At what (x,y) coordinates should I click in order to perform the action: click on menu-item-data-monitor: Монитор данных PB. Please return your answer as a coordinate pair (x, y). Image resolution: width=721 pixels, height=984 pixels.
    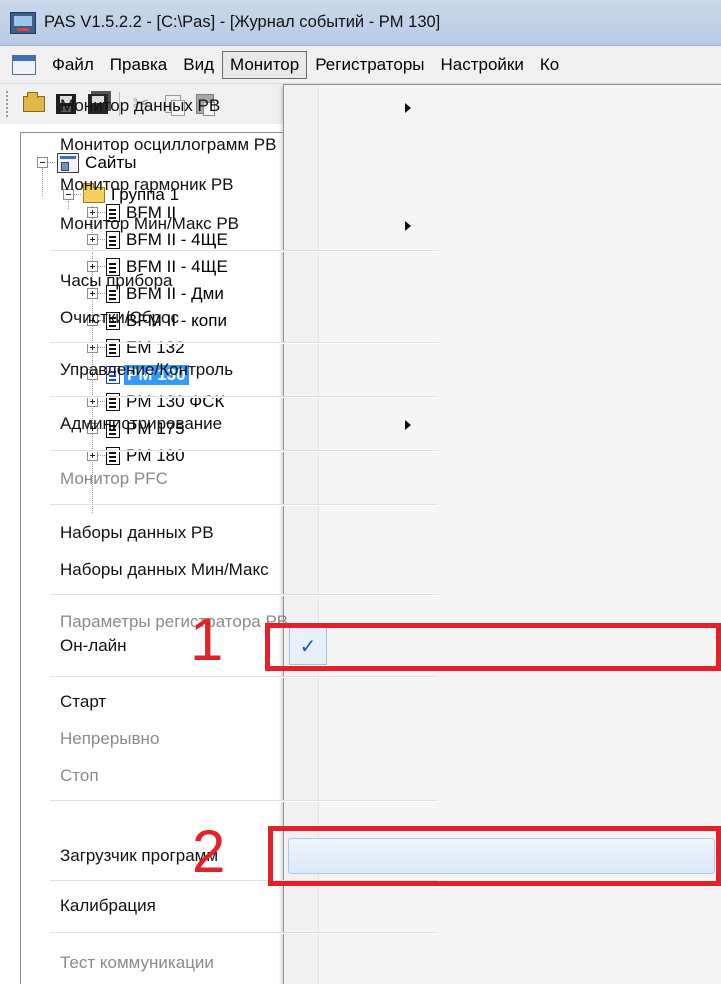
    Looking at the image, I should click on (140, 106).